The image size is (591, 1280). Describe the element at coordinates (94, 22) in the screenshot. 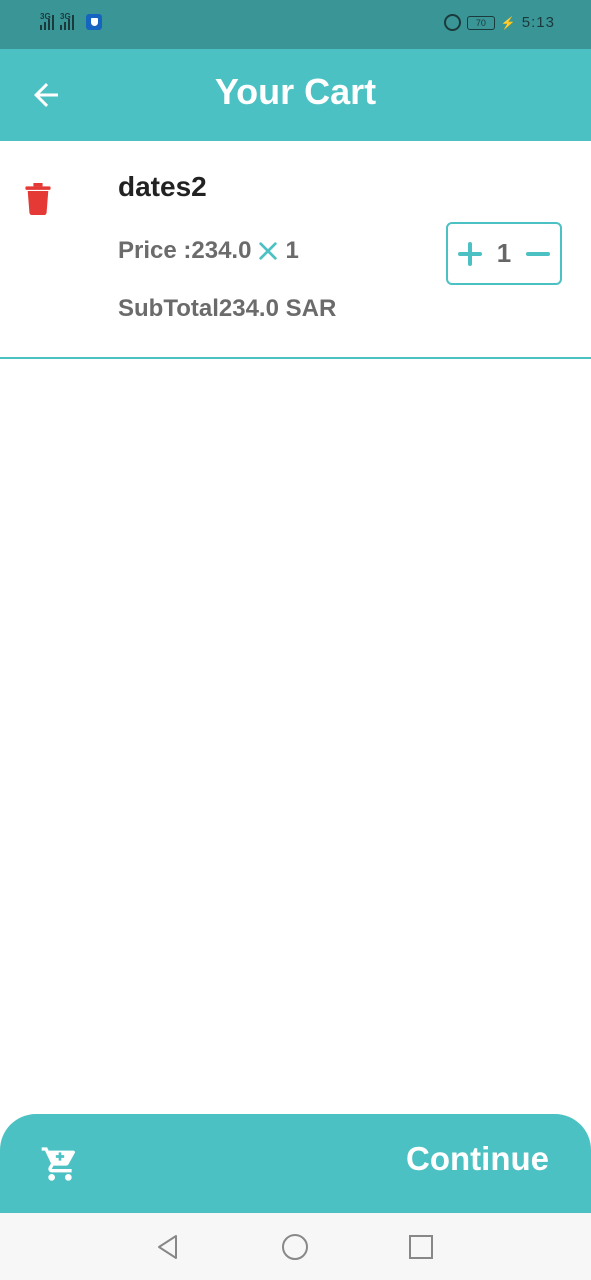

I see `shield-icon` at that location.